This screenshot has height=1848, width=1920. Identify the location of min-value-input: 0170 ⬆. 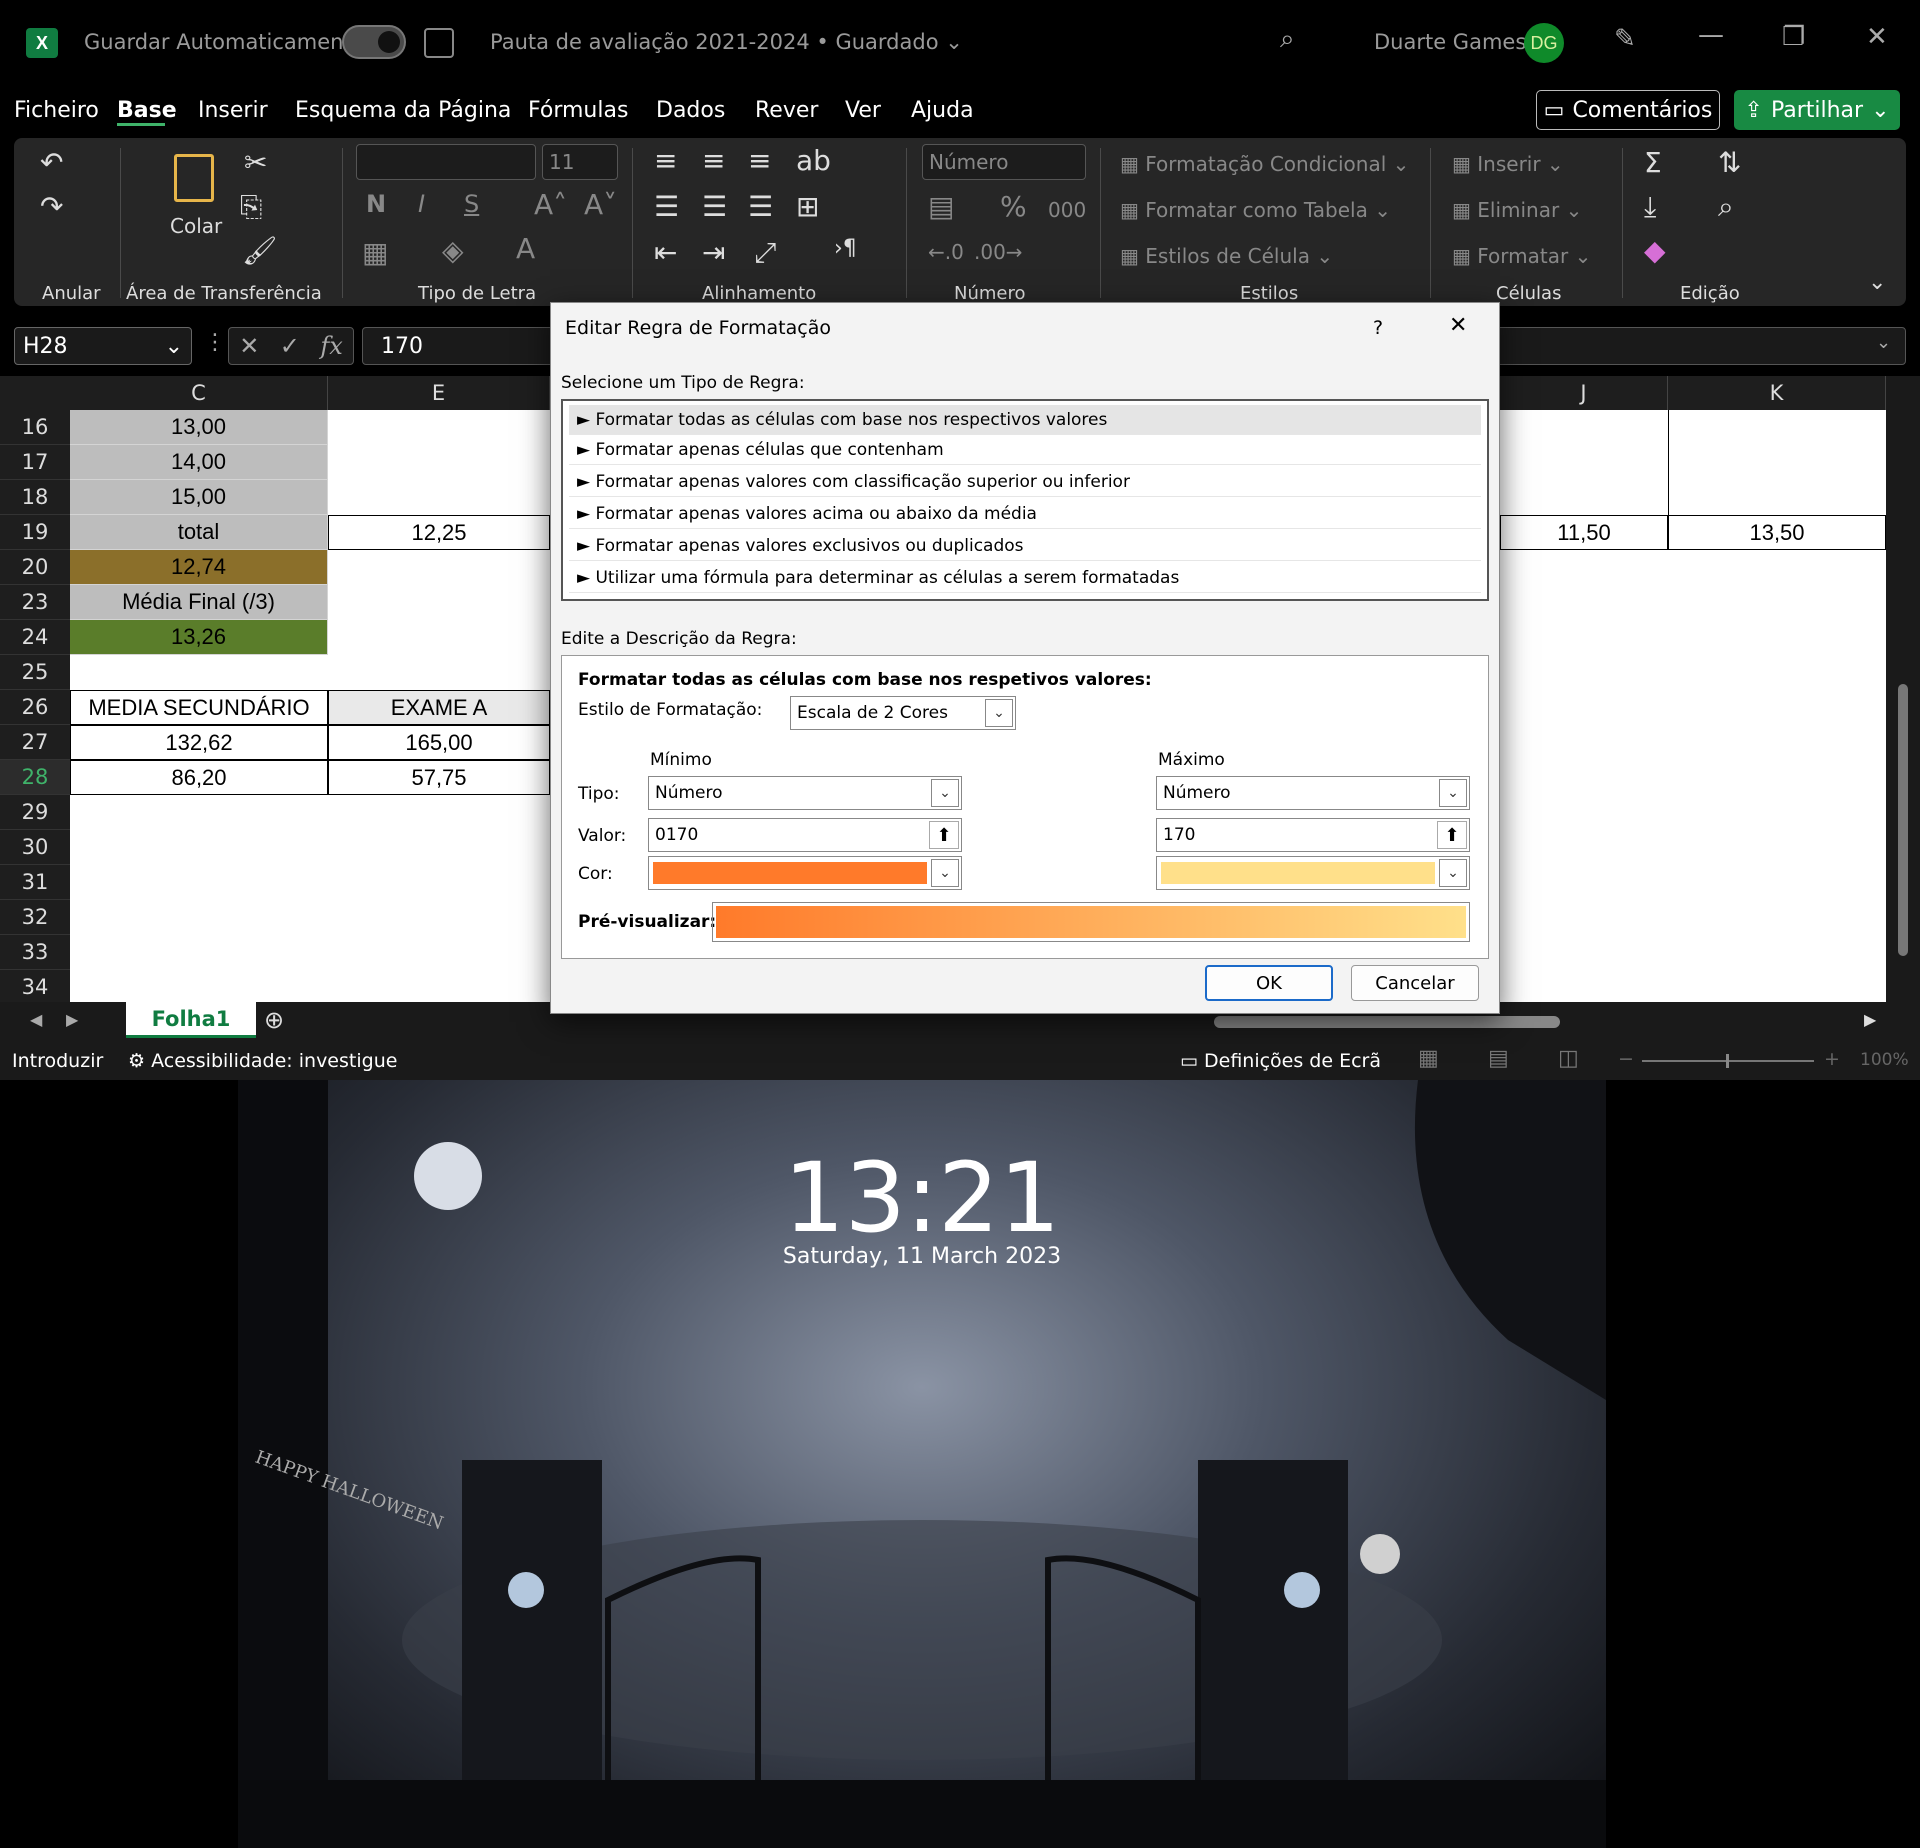
(805, 835).